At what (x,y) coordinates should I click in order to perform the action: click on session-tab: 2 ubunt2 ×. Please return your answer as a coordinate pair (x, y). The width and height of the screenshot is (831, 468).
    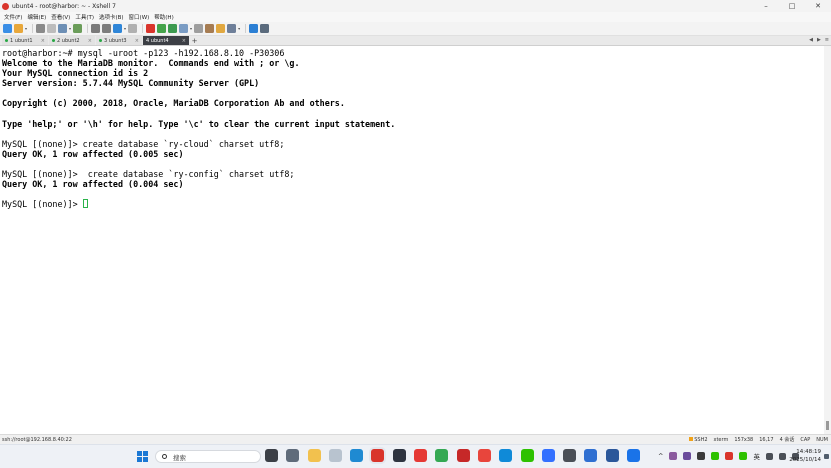
    Looking at the image, I should click on (72, 40).